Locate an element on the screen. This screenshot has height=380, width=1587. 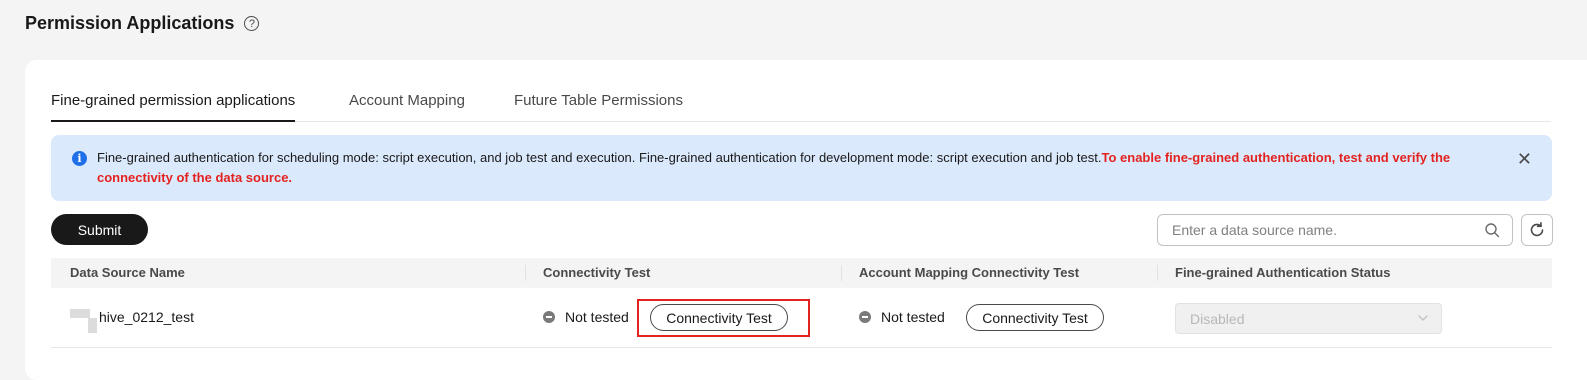
tab-fine-grained-permission-applications: Fine-grained permission applications is located at coordinates (173, 107).